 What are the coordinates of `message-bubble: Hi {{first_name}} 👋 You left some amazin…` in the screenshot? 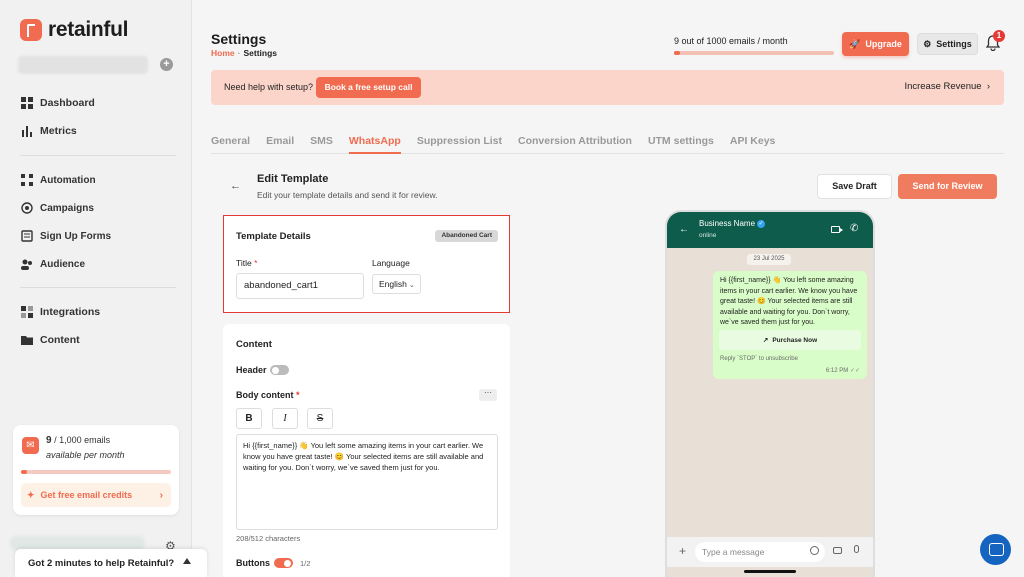 It's located at (790, 325).